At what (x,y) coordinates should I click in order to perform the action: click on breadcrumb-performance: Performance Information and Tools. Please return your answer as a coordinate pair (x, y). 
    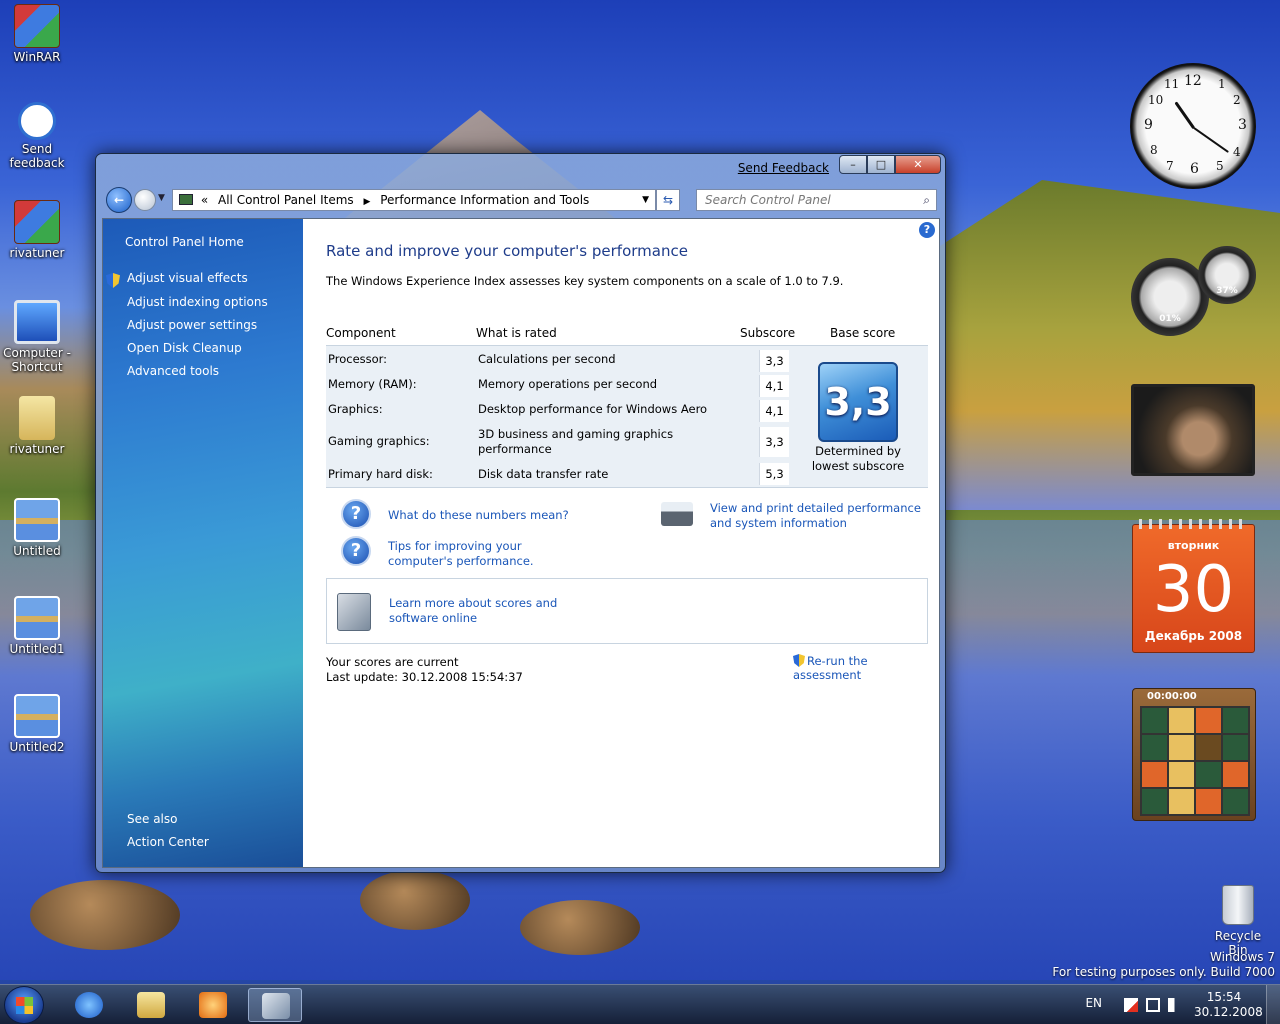
    Looking at the image, I should click on (484, 200).